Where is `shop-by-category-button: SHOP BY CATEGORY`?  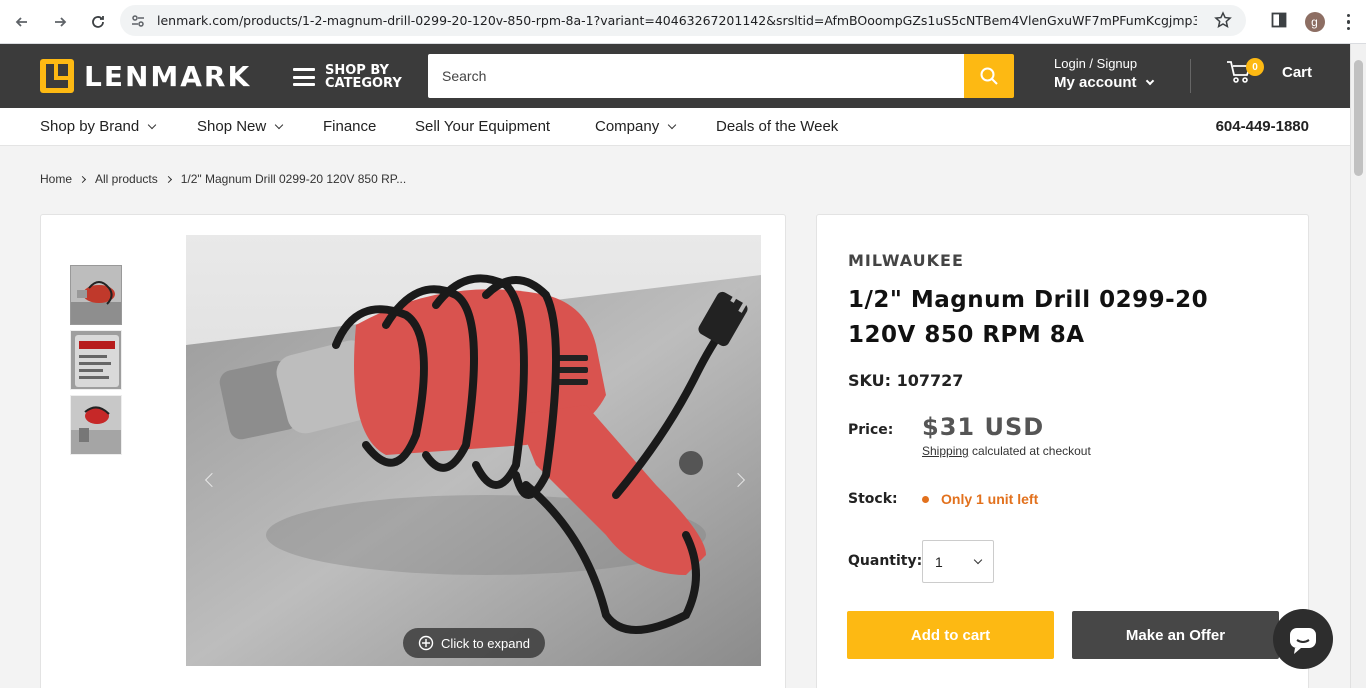 shop-by-category-button: SHOP BY CATEGORY is located at coordinates (349, 77).